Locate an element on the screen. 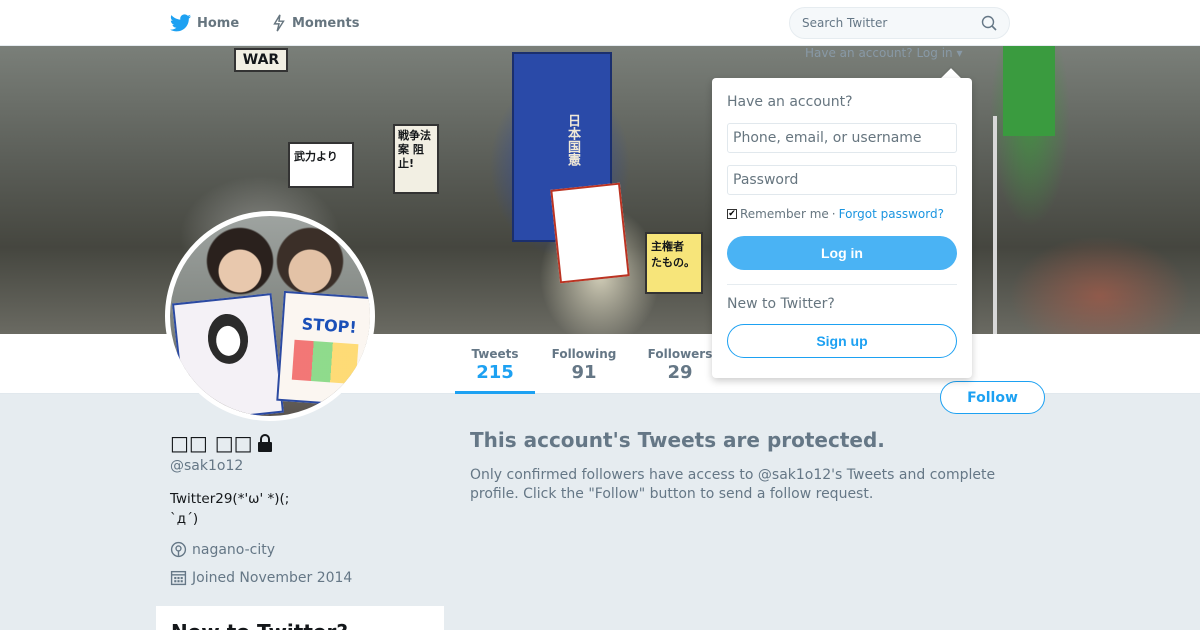 The width and height of the screenshot is (1200, 630). stat-following: Following 91 is located at coordinates (584, 364).